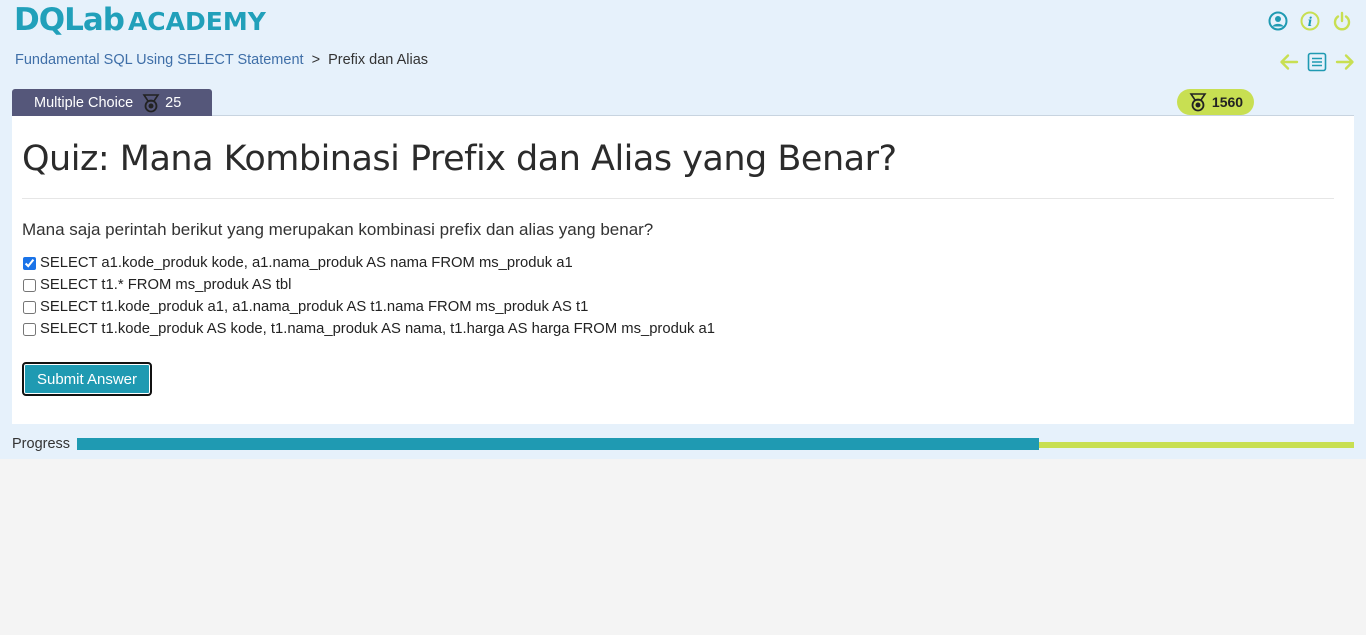 The height and width of the screenshot is (635, 1366). What do you see at coordinates (159, 60) in the screenshot?
I see `breadcrumb-parent-link: Fundamental SQL Using SELECT Statement` at bounding box center [159, 60].